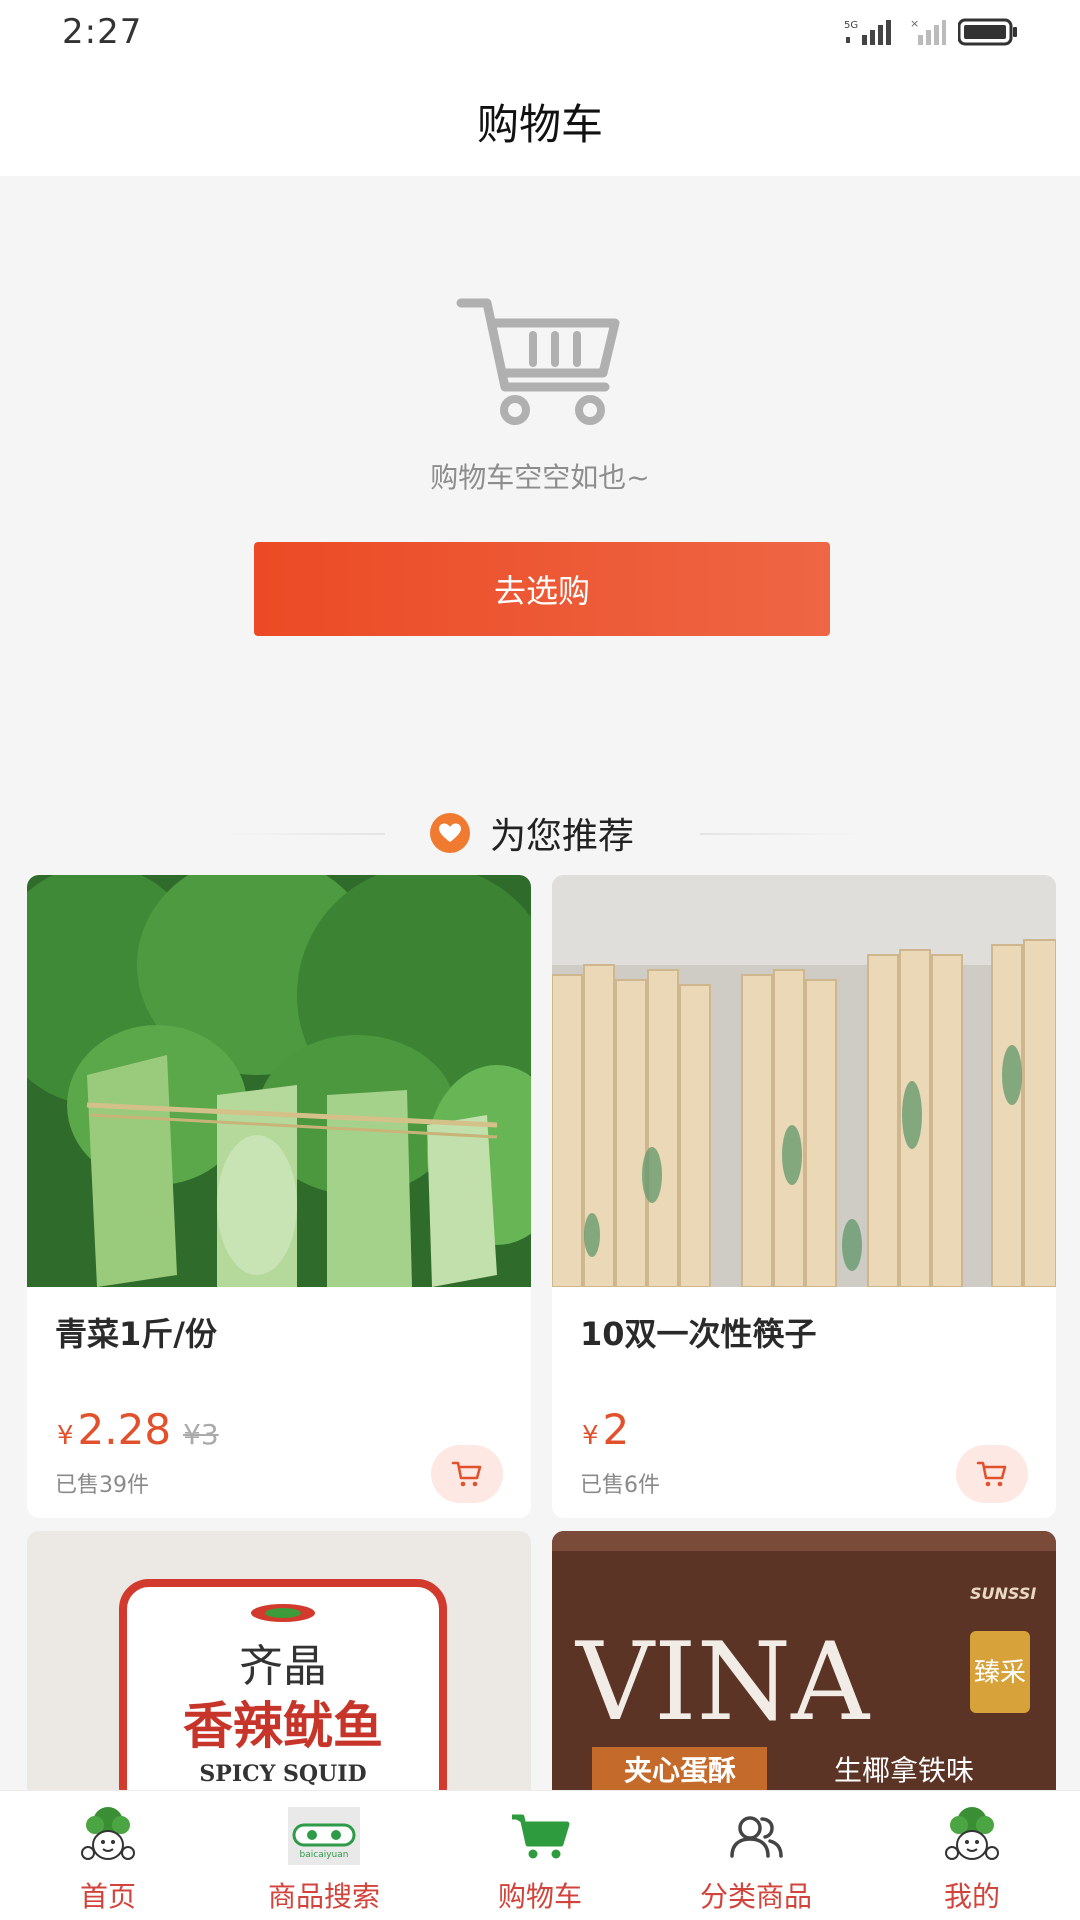 The image size is (1080, 1920). What do you see at coordinates (680, 1770) in the screenshot?
I see `svg-text: 夹心蛋酥` at bounding box center [680, 1770].